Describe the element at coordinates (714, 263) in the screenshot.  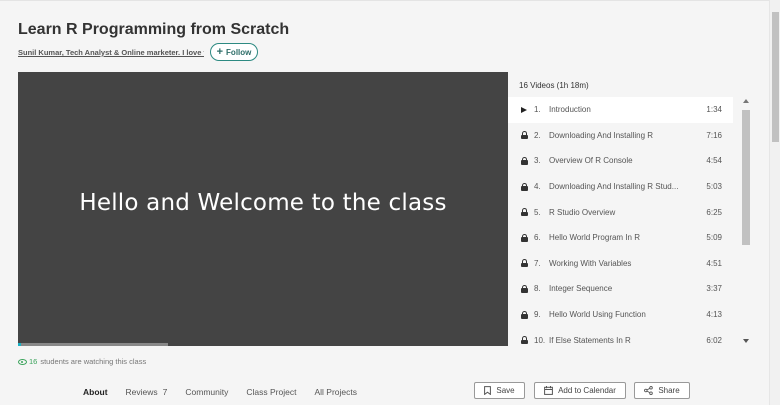
I see `playlist-item-duration: 4:51` at that location.